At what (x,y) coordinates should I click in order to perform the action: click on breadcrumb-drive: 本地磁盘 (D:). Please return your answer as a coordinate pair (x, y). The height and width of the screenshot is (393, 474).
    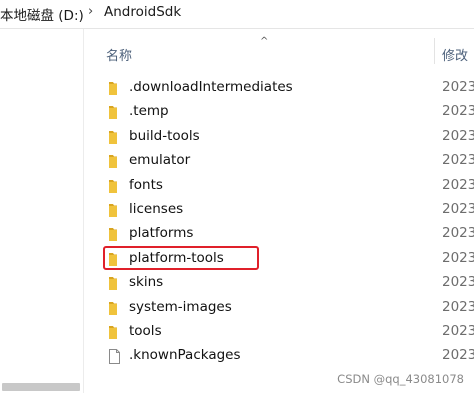
    Looking at the image, I should click on (42, 14).